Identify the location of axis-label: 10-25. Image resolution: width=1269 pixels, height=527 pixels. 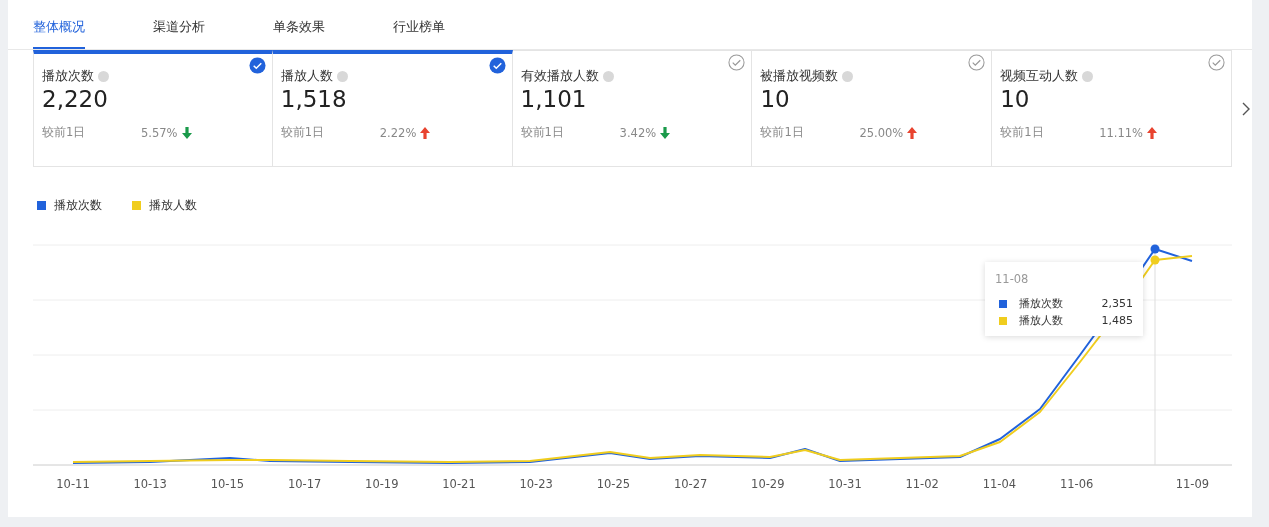
(613, 484).